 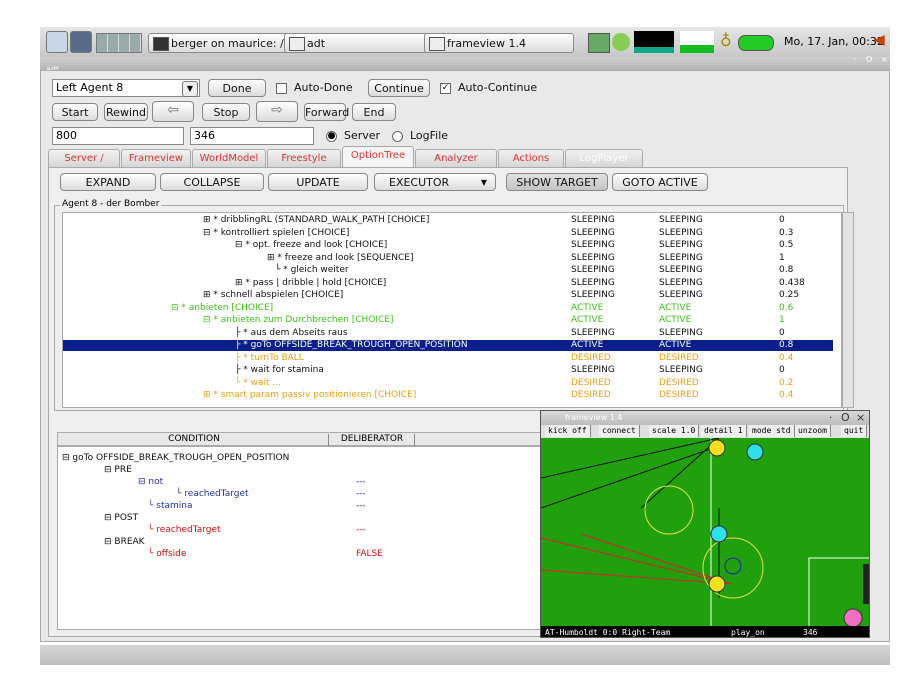 What do you see at coordinates (448, 383) in the screenshot?
I see `tree-row: └ * wait ... DESIRED DESIRED 0.2` at bounding box center [448, 383].